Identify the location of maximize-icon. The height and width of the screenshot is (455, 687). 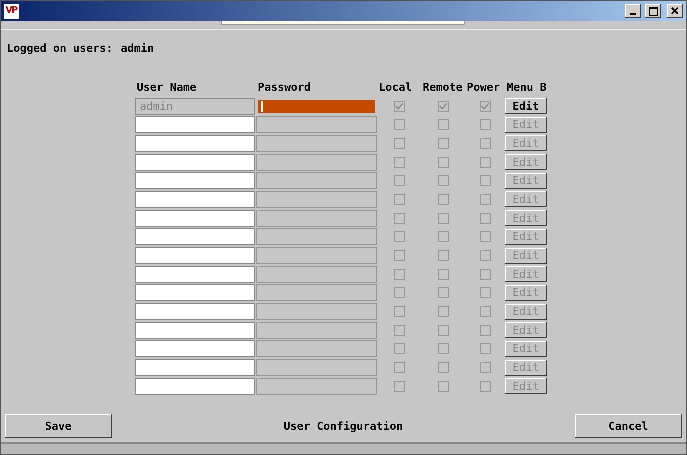
(653, 11).